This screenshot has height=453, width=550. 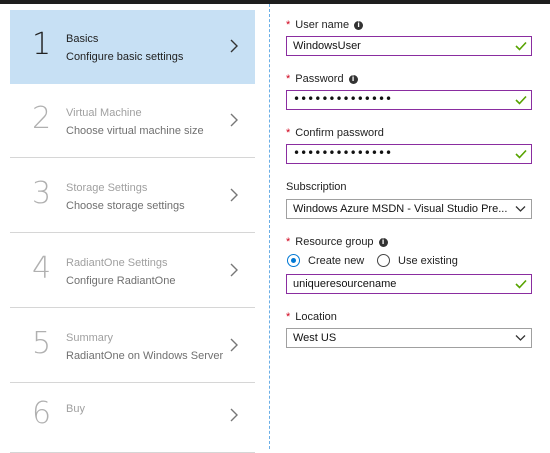 I want to click on panel-divider, so click(x=269, y=226).